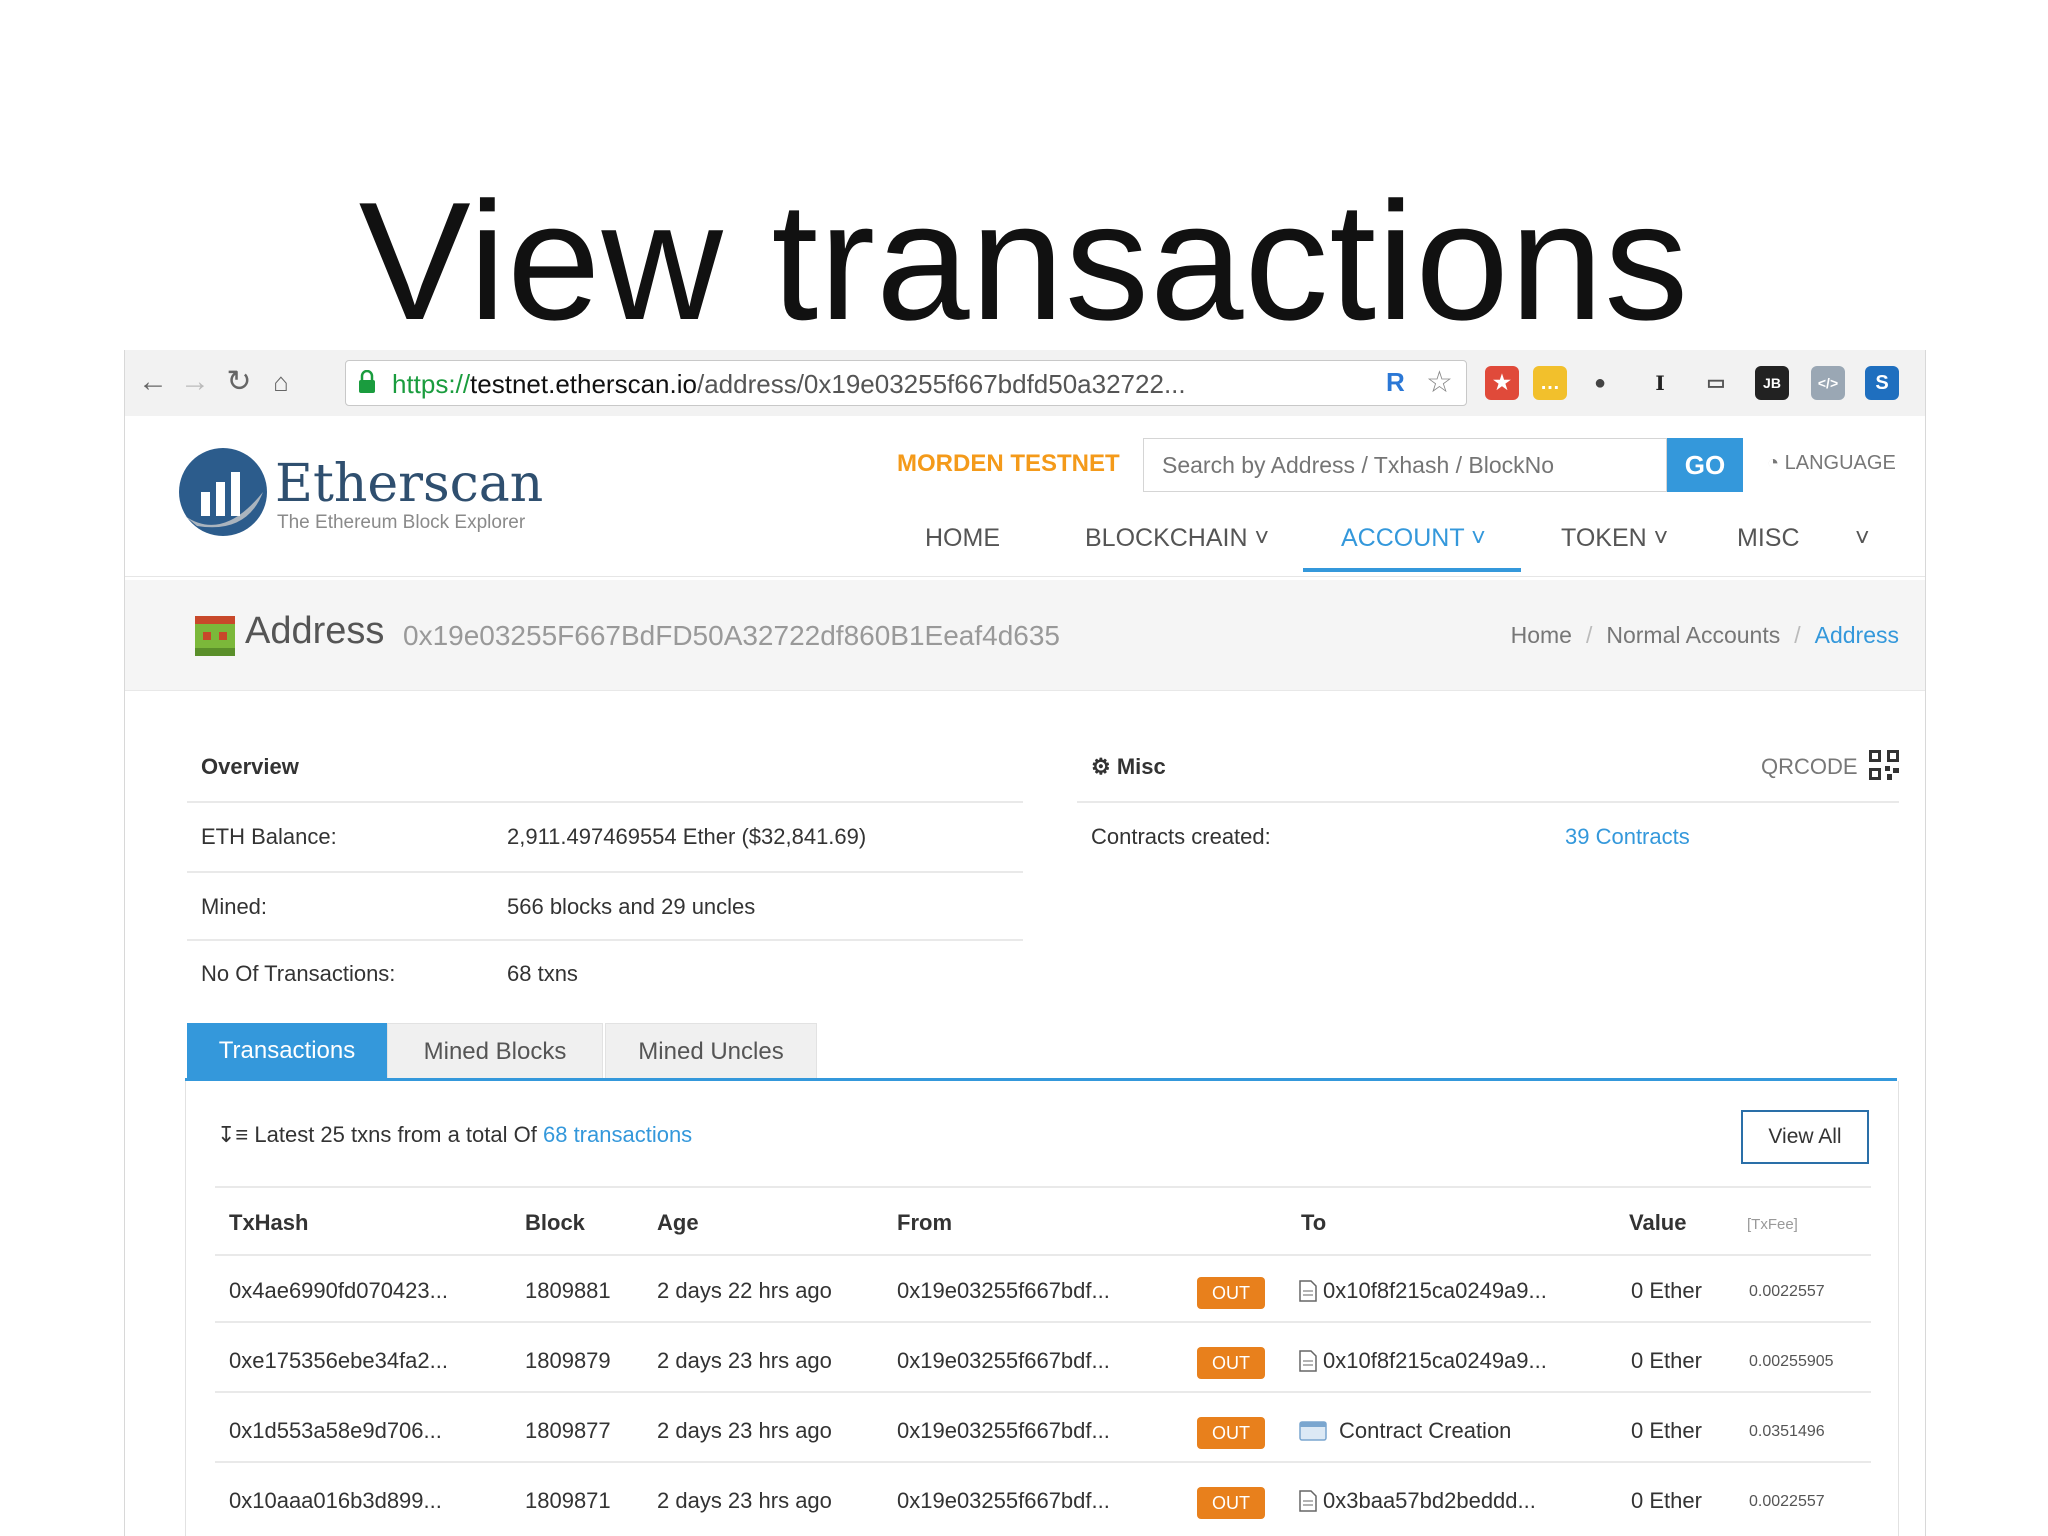 The width and height of the screenshot is (2048, 1536). What do you see at coordinates (1705, 465) in the screenshot?
I see `search-go-button: GO` at bounding box center [1705, 465].